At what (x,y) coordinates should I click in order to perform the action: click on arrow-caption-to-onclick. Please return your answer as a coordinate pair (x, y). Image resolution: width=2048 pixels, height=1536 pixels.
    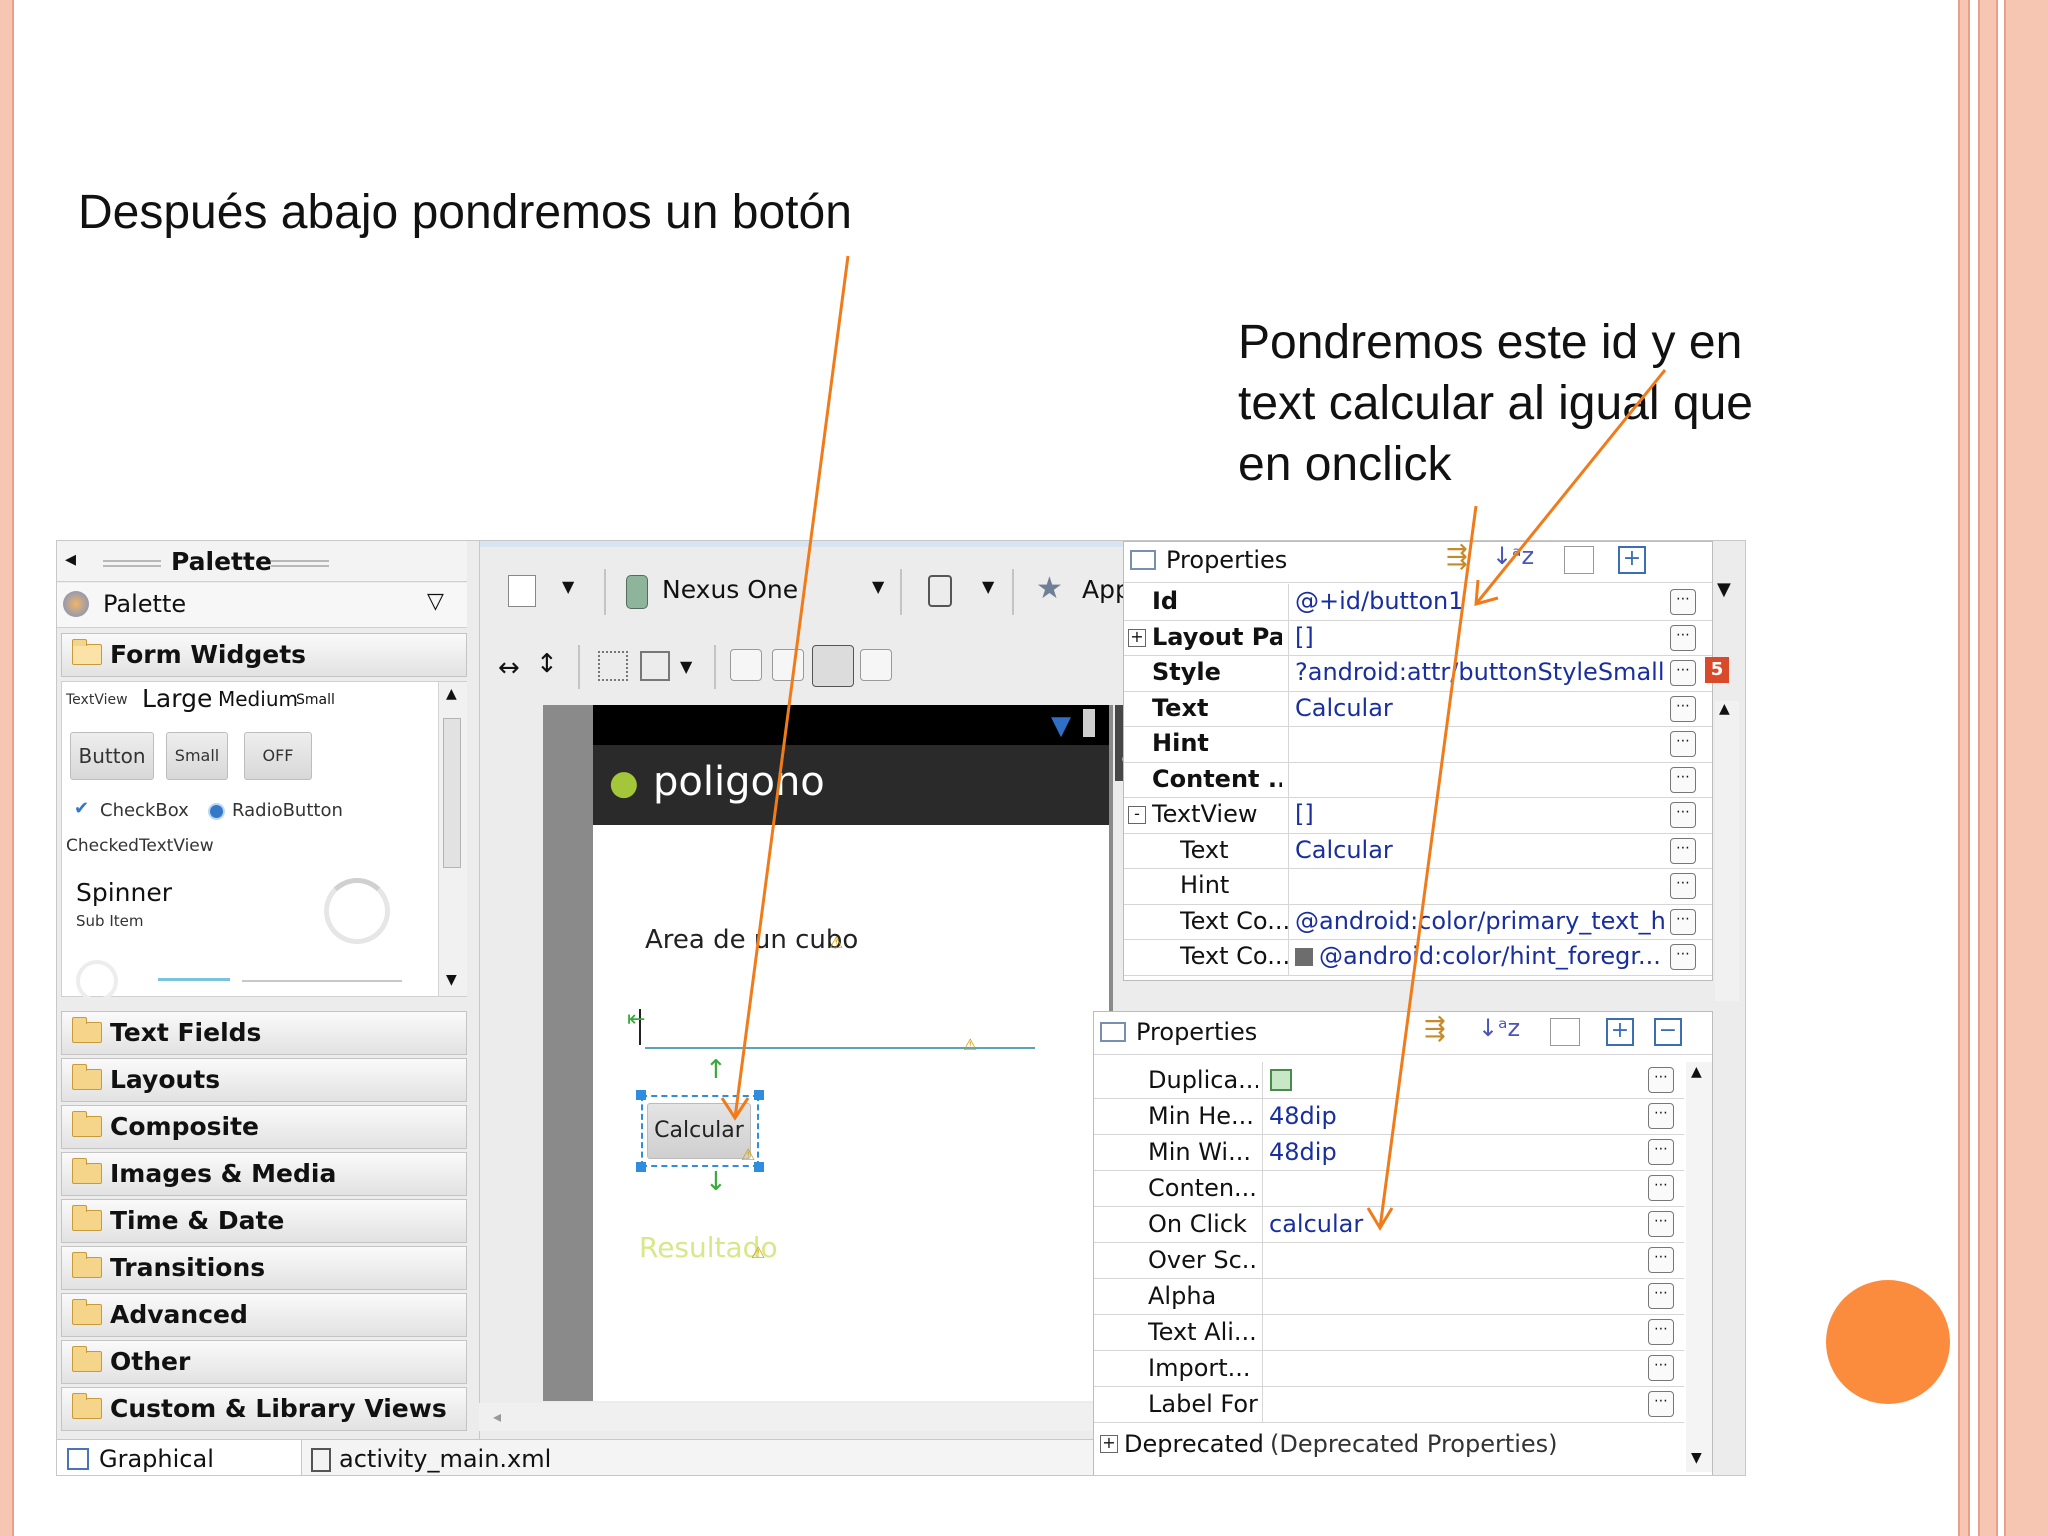
    Looking at the image, I should click on (1428, 867).